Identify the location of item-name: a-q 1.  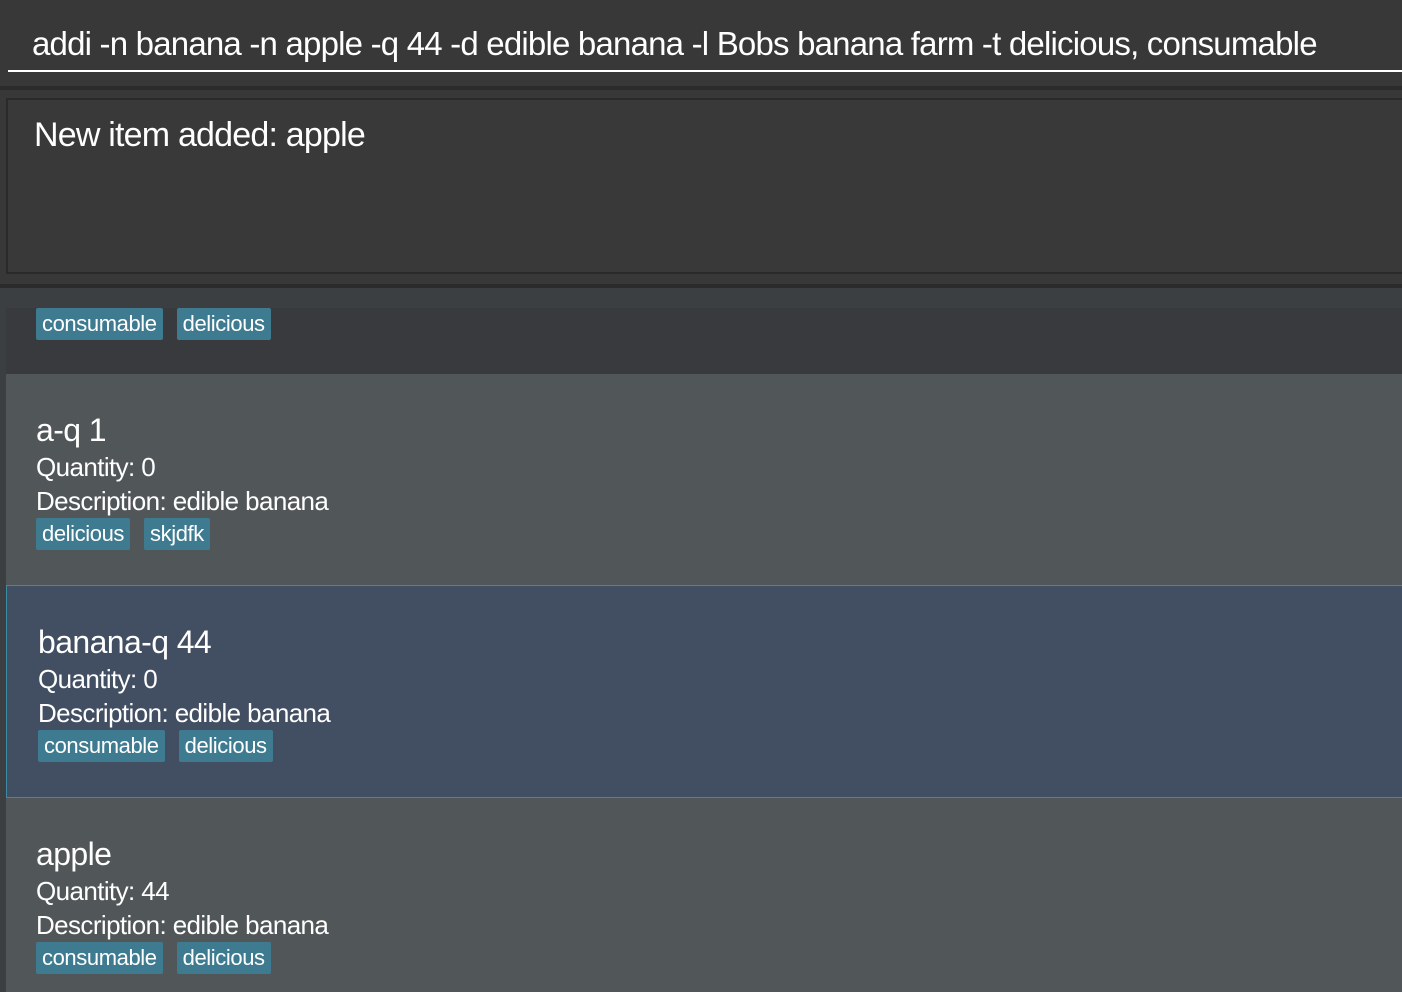
(71, 430).